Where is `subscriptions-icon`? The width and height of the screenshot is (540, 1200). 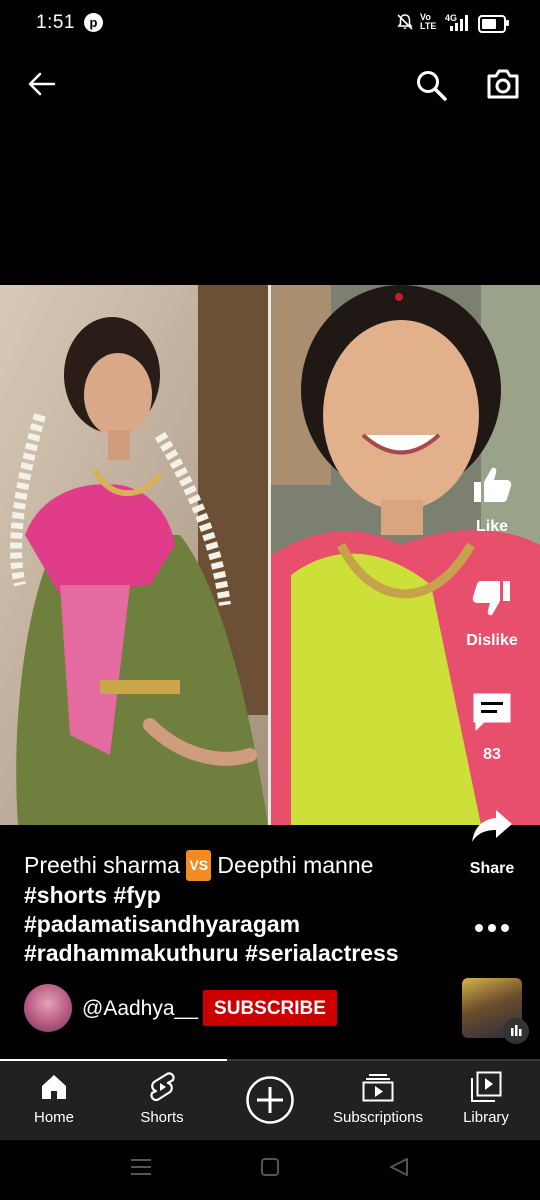
subscriptions-icon is located at coordinates (378, 1088).